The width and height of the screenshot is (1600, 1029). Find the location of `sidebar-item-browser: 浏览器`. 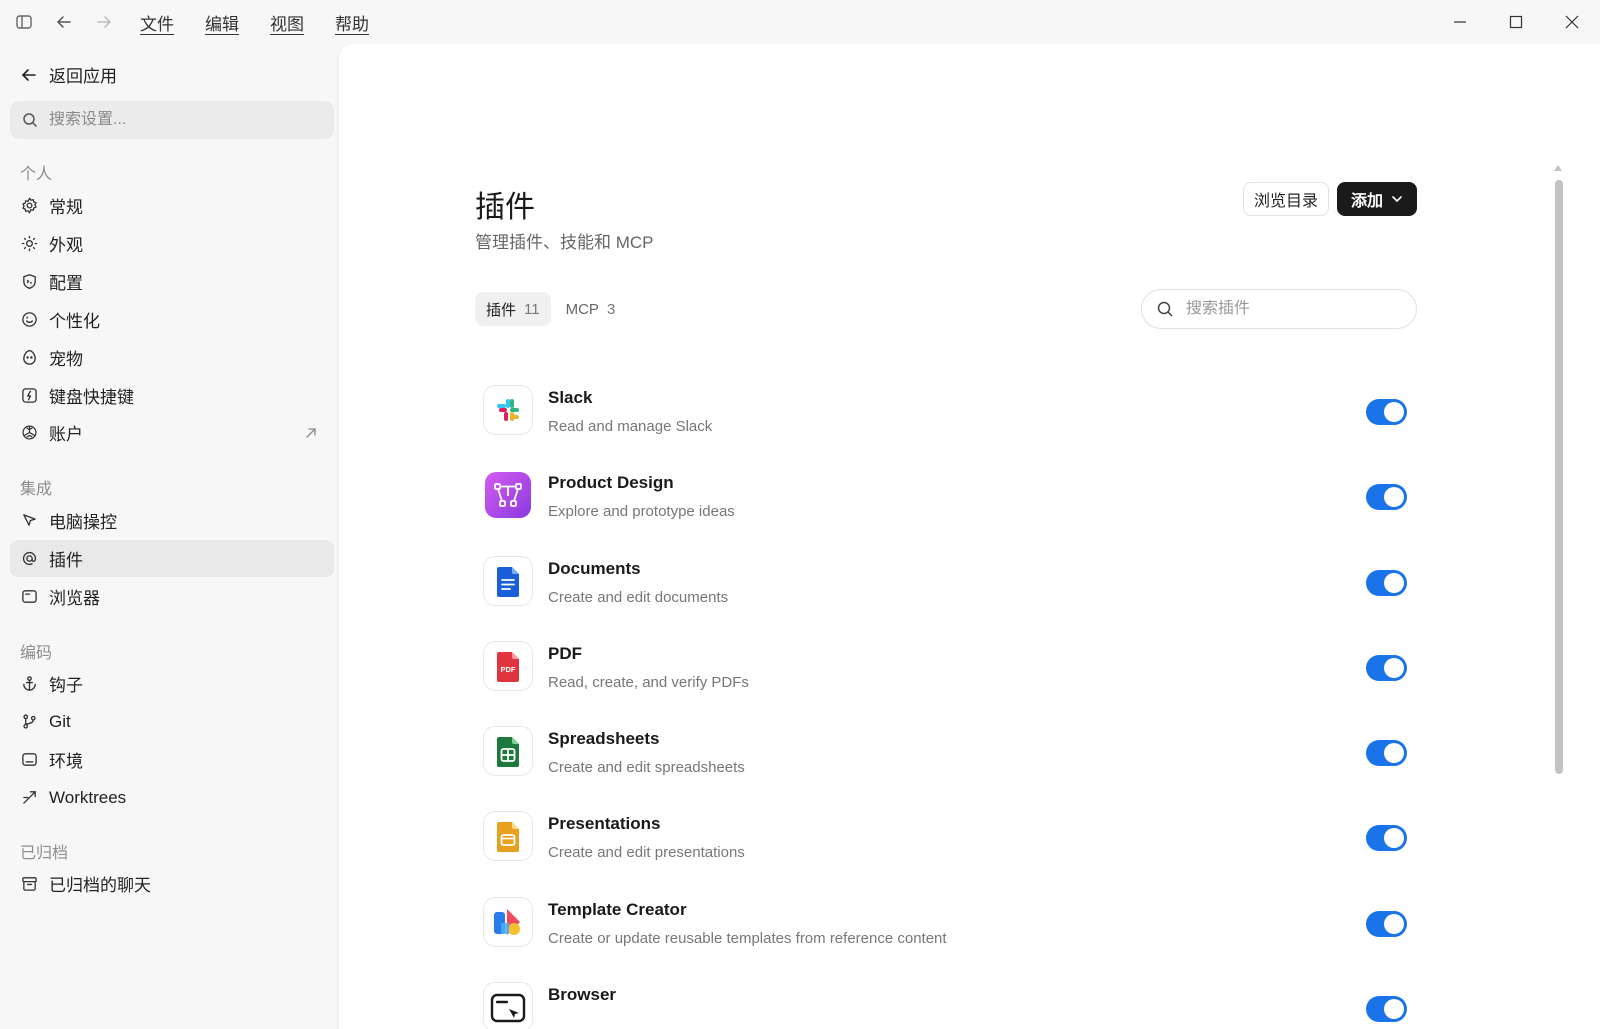

sidebar-item-browser: 浏览器 is located at coordinates (172, 596).